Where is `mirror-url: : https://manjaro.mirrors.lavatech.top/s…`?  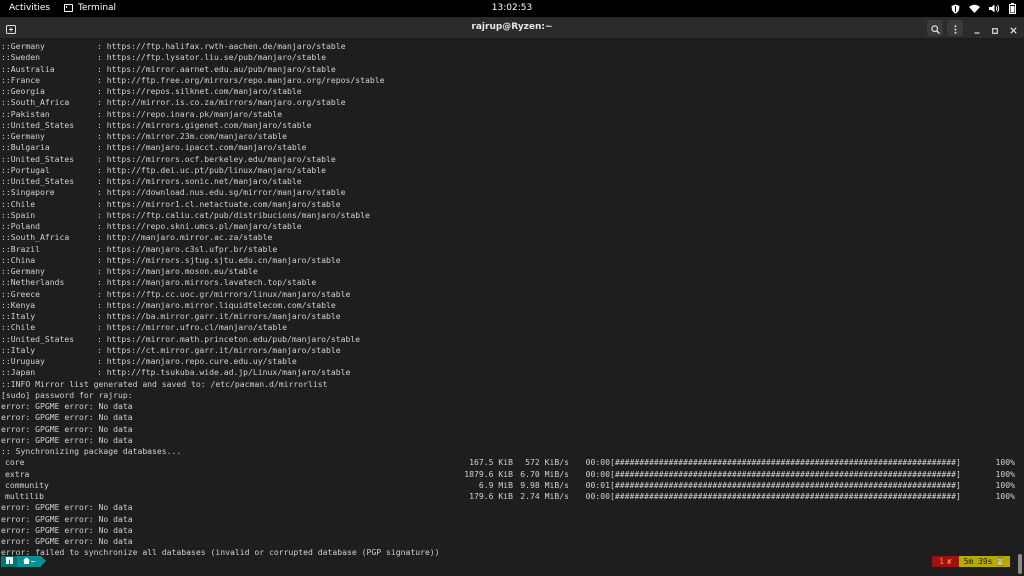 mirror-url: : https://manjaro.mirrors.lavatech.top/s… is located at coordinates (207, 282).